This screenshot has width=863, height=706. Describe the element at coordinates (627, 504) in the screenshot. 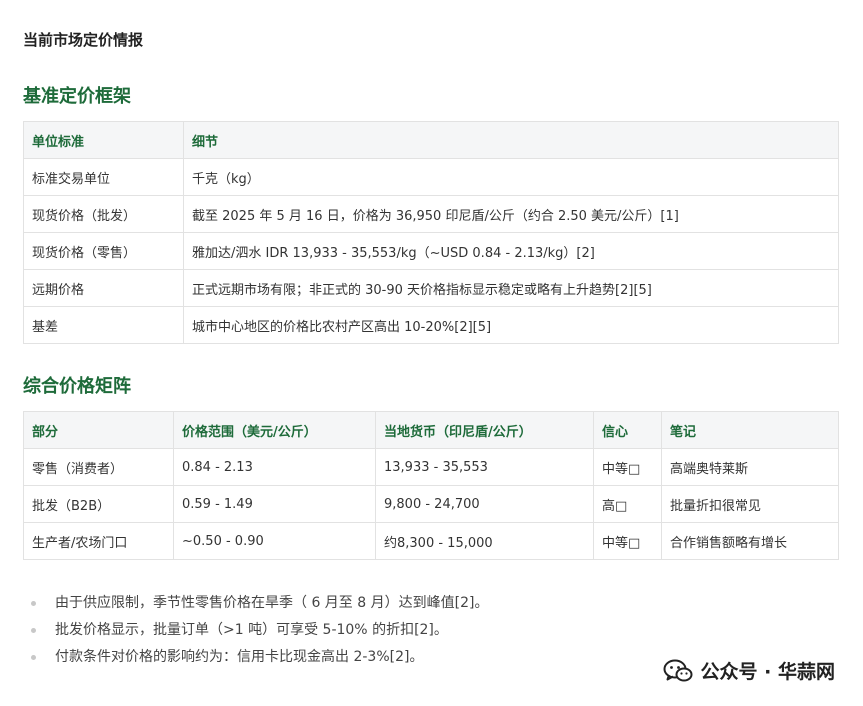

I see `table-cell: 高□` at that location.